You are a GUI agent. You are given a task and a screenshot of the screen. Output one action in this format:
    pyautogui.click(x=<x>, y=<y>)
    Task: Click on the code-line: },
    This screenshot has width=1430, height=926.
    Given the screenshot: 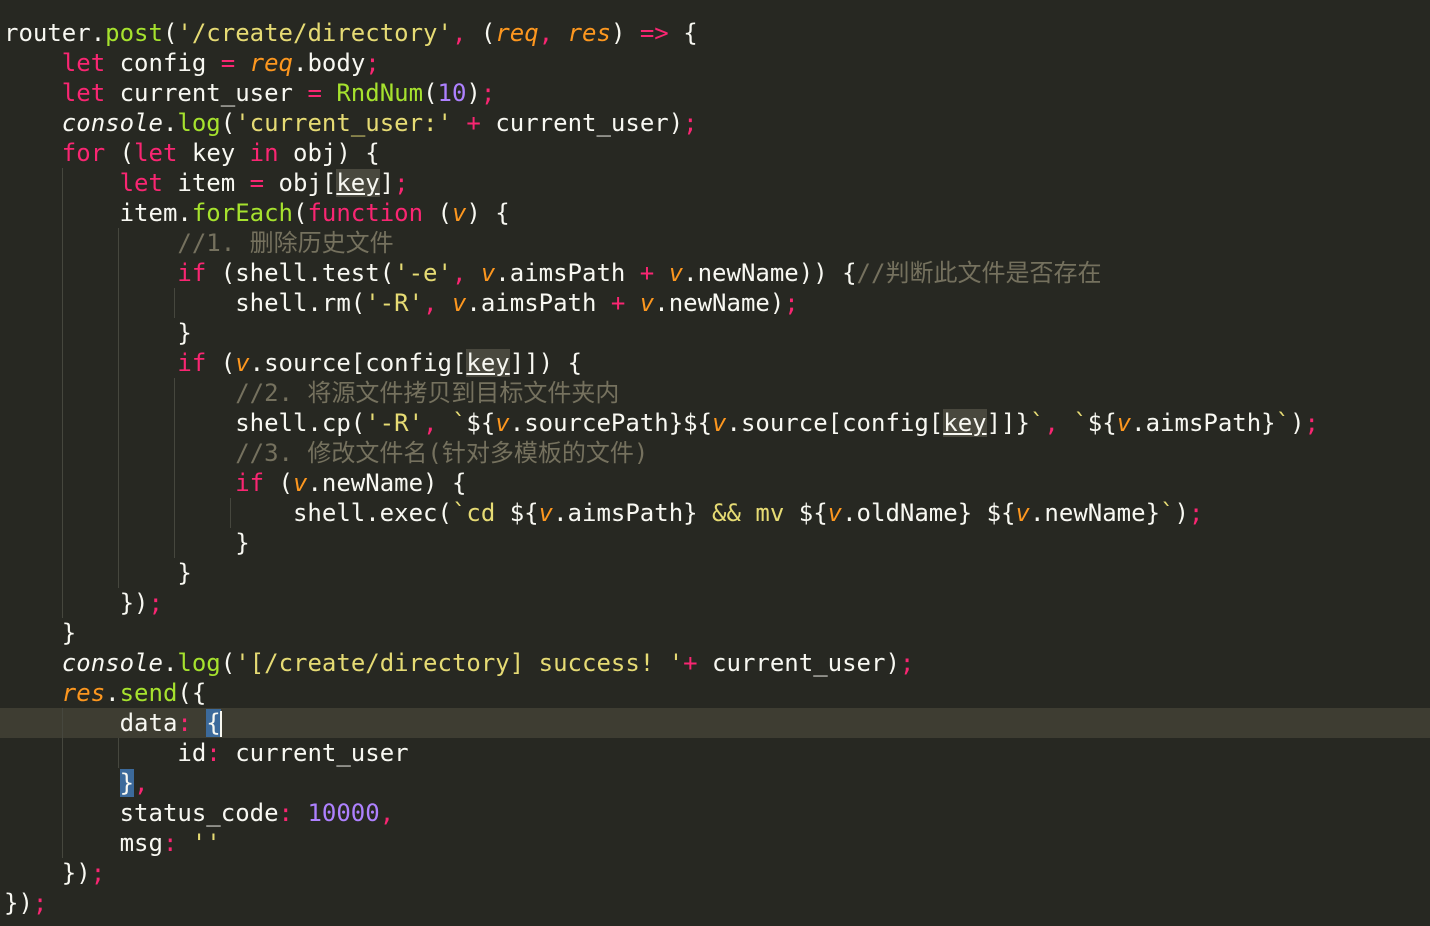 What is the action you would take?
    pyautogui.click(x=715, y=783)
    